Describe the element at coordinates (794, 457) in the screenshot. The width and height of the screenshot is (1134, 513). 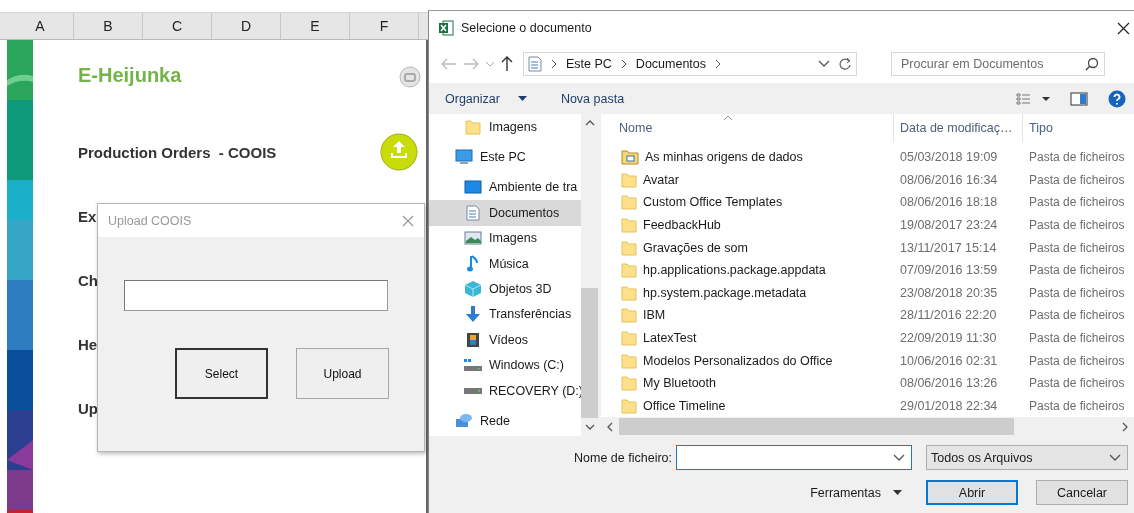
I see `file-name-field` at that location.